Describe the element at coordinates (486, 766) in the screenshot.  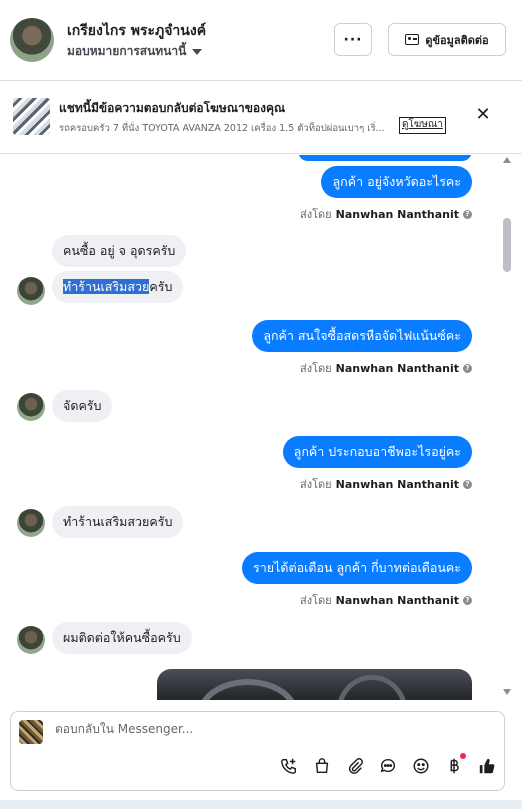
I see `thumbs-up-icon` at that location.